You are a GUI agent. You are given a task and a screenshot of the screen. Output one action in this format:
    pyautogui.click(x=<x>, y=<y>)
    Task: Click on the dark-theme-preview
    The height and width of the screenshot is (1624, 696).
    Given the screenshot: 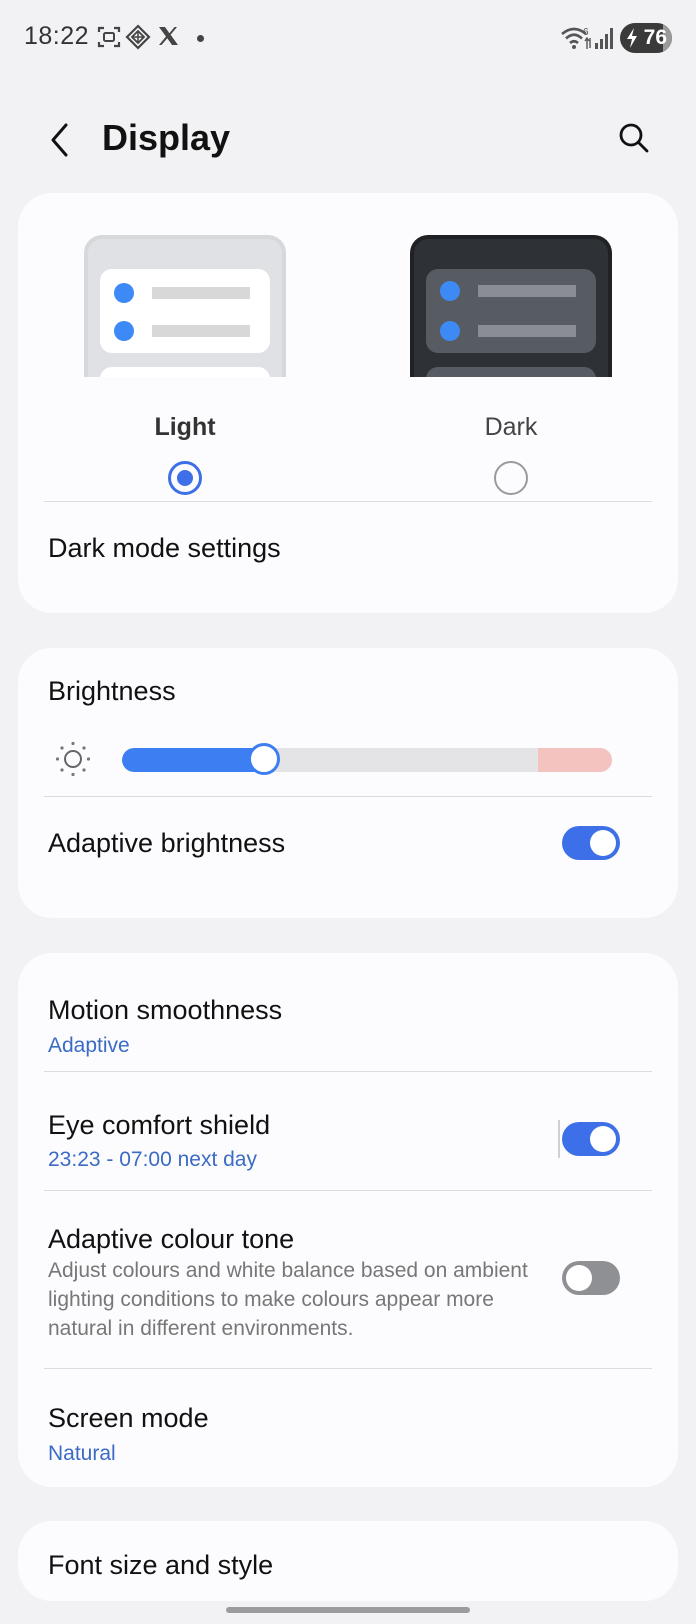 What is the action you would take?
    pyautogui.click(x=511, y=306)
    